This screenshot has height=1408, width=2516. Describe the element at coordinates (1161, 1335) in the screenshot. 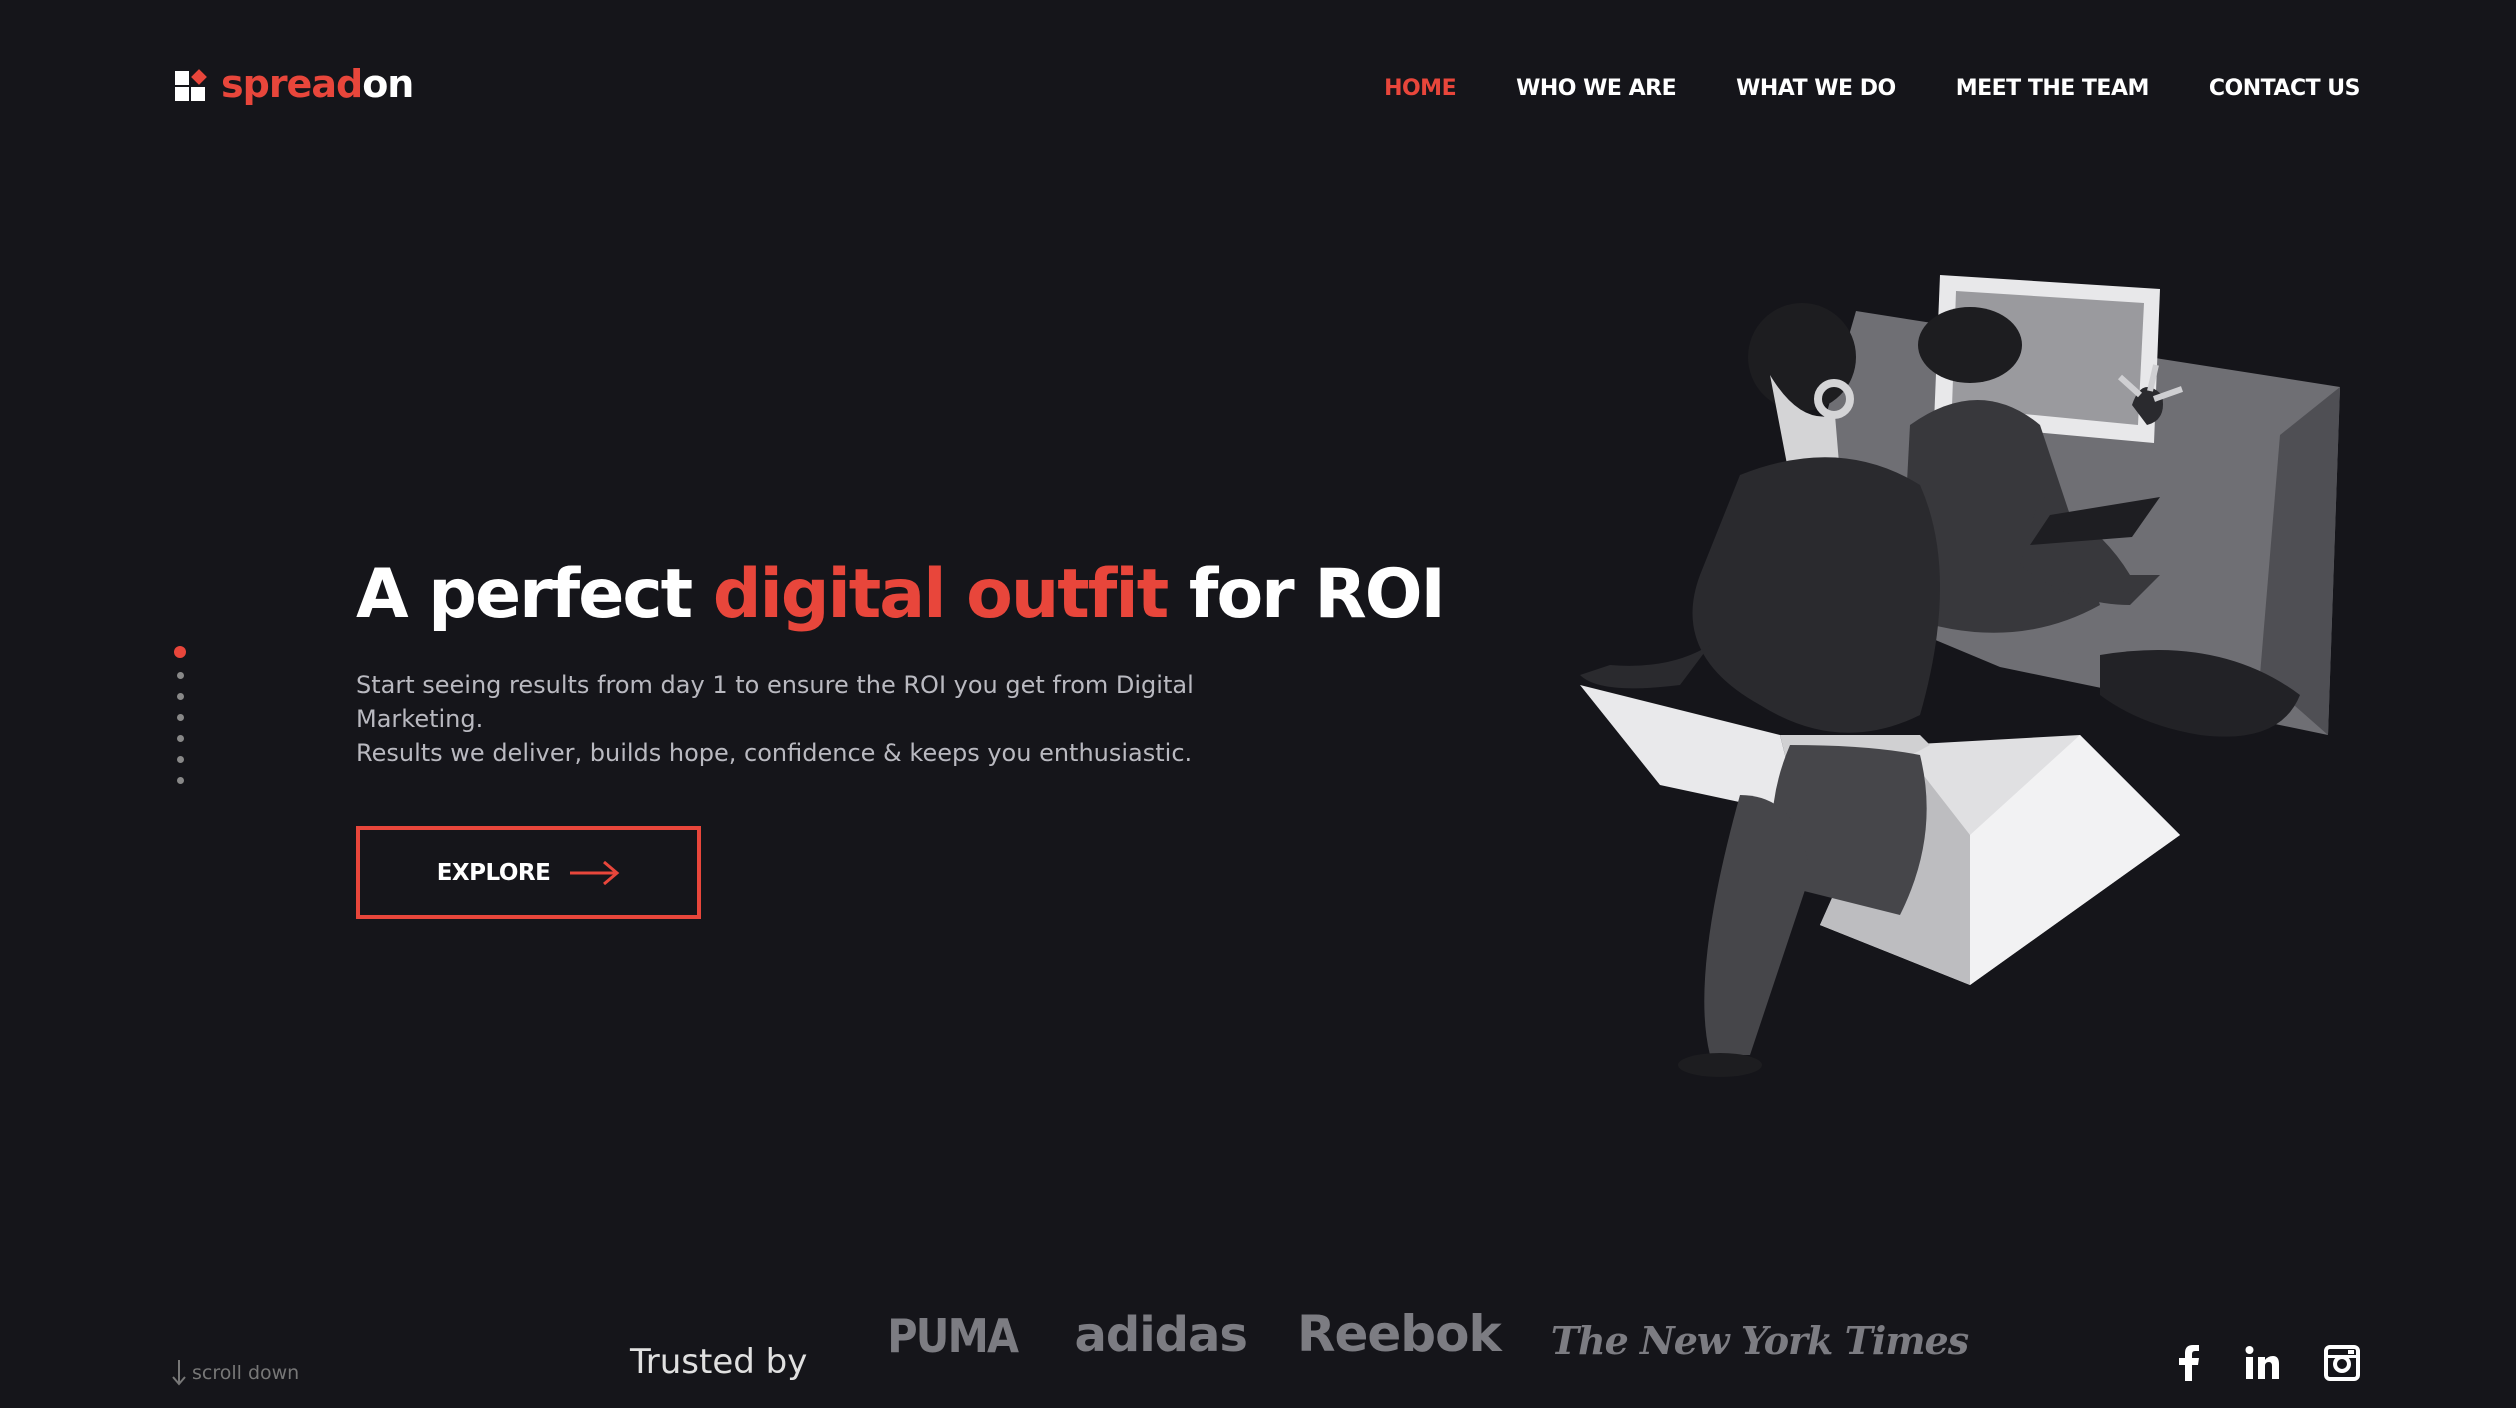

I see `adidas-logo: adidas` at that location.